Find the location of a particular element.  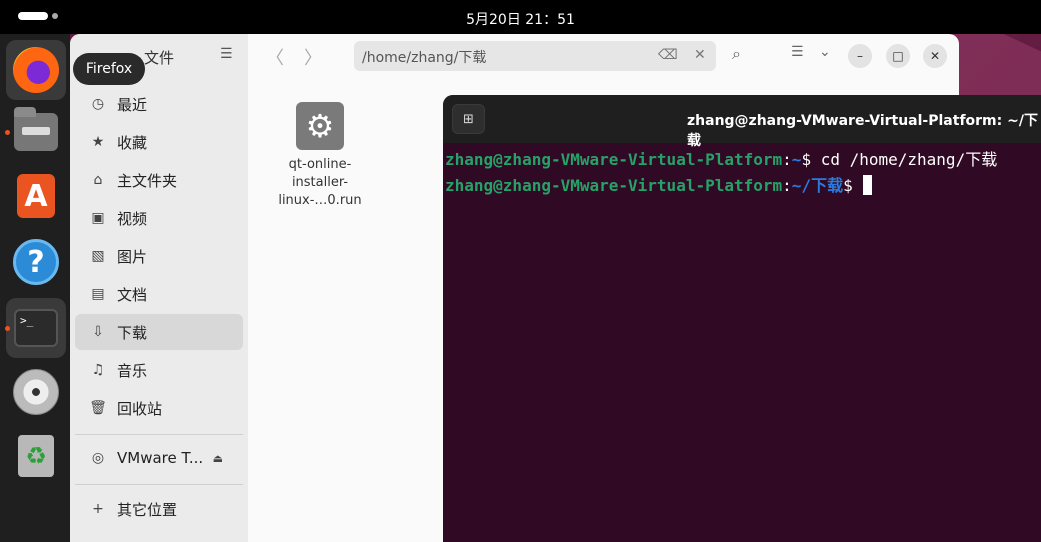

sidebar-item-music: ♫ 音乐 is located at coordinates (159, 370).